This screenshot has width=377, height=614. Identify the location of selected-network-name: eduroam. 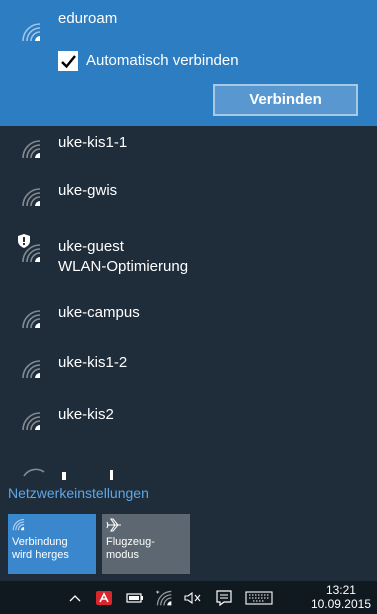
(88, 18).